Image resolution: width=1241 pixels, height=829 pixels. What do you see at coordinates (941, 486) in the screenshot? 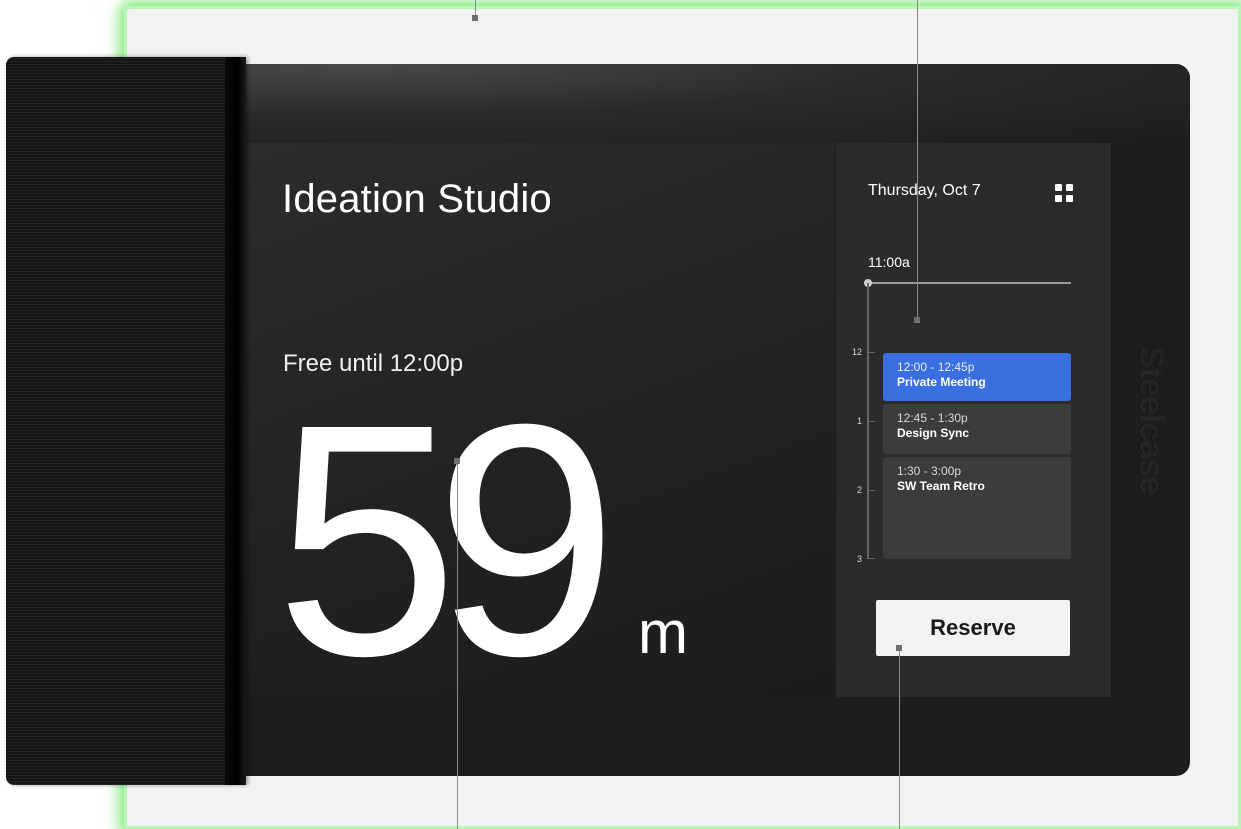
I see `event-title: SW Team Retro` at bounding box center [941, 486].